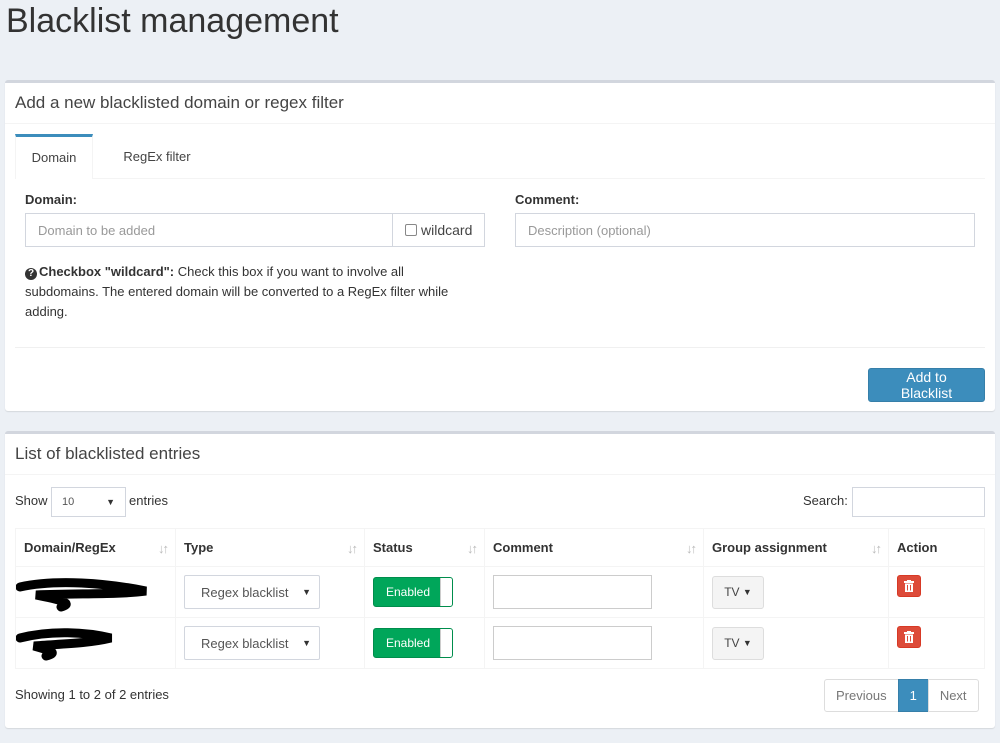 This screenshot has width=1000, height=743. I want to click on tab-bar: Domain RegEx filter, so click(500, 156).